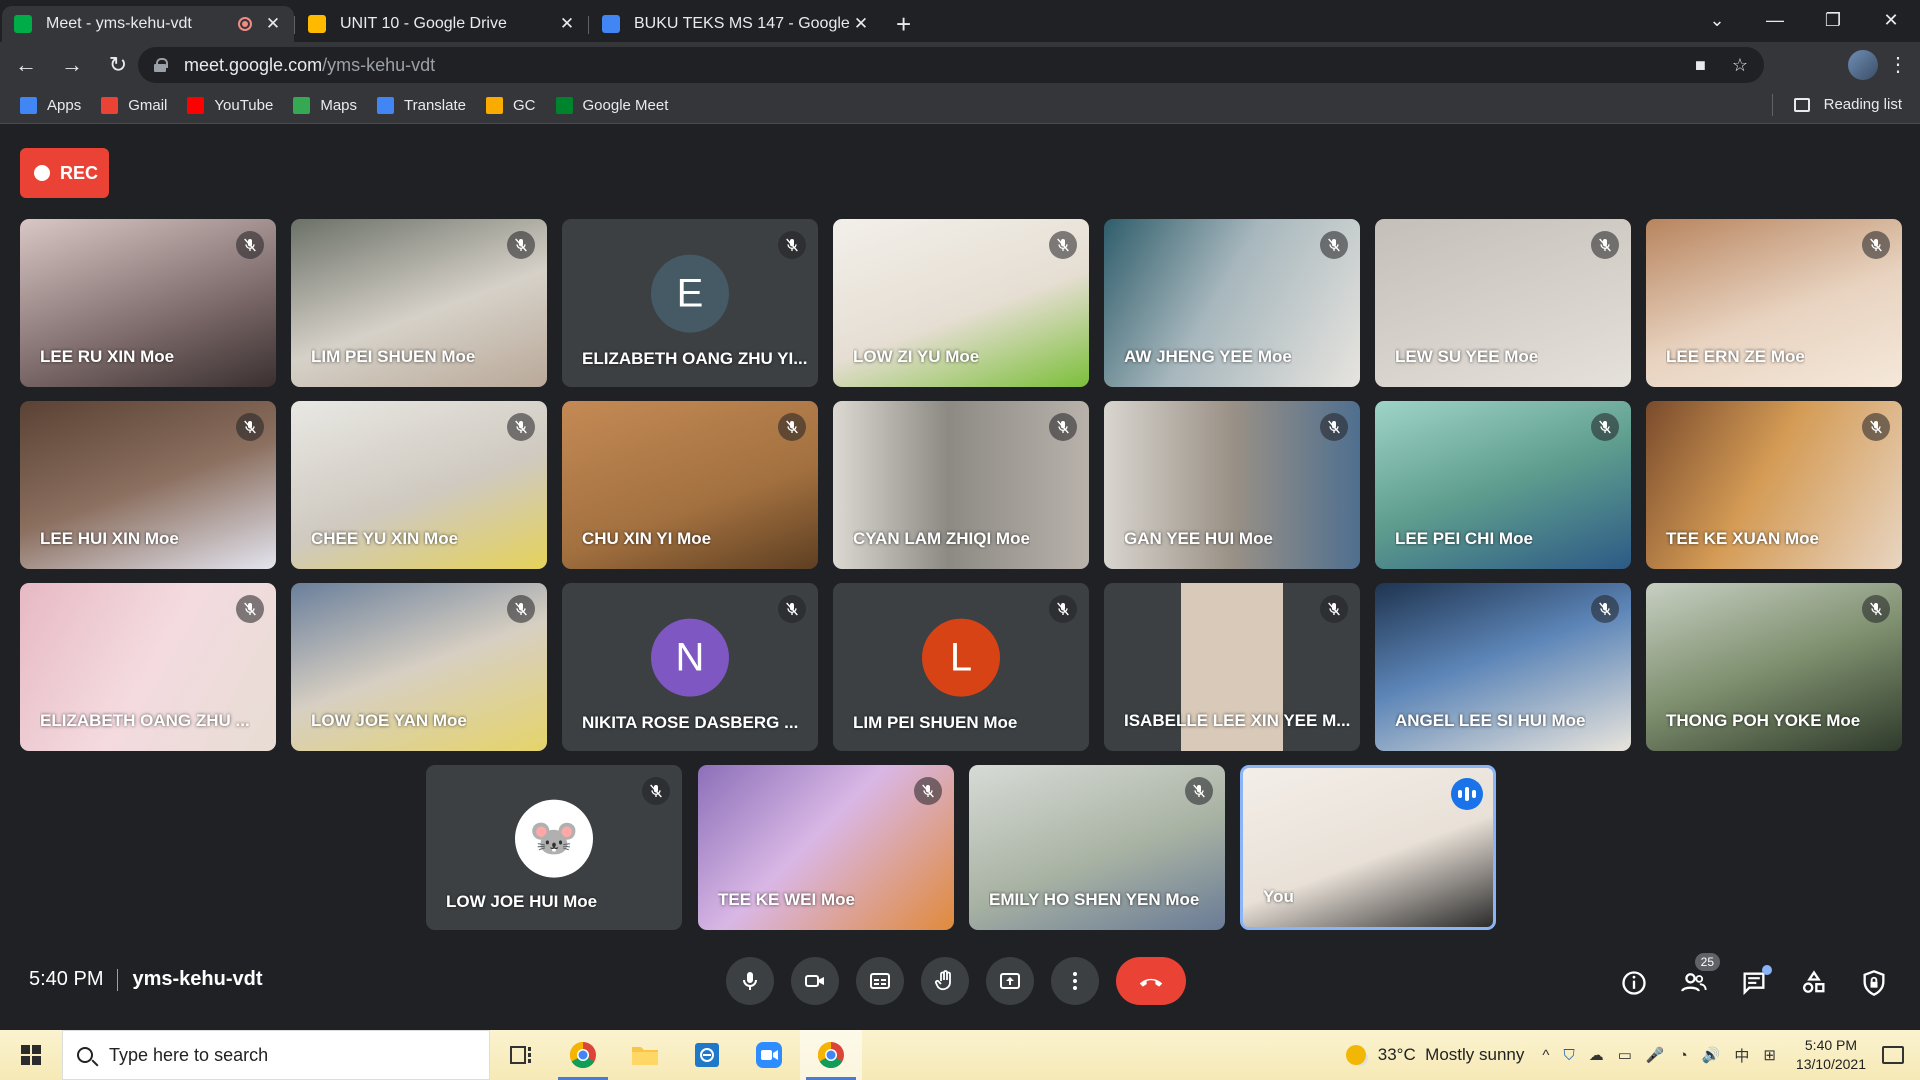  I want to click on microphone-in-use-icon: 🎤, so click(1655, 1055).